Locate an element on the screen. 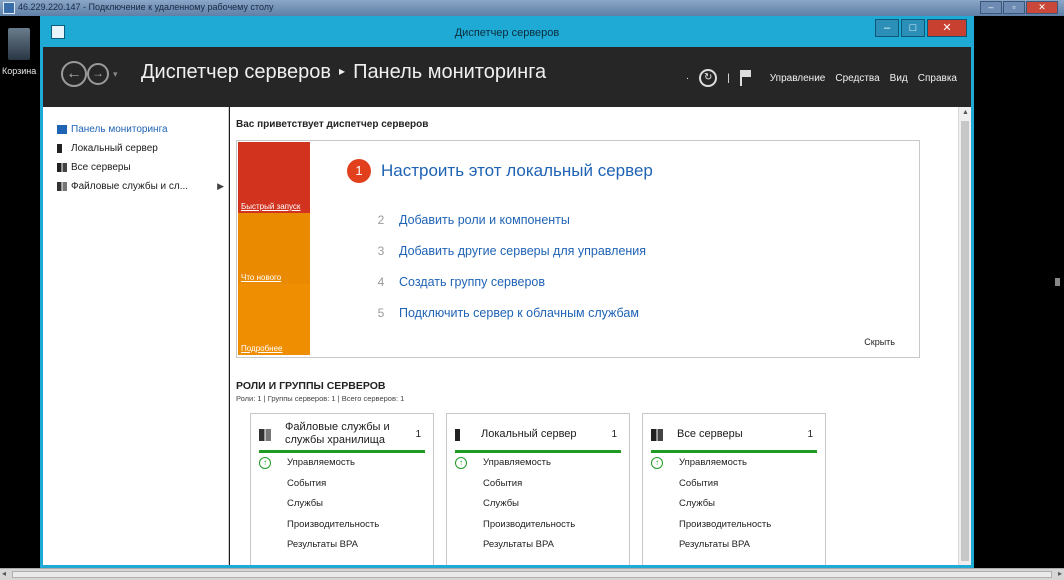  chevron-right-icon: ▶ is located at coordinates (220, 186).